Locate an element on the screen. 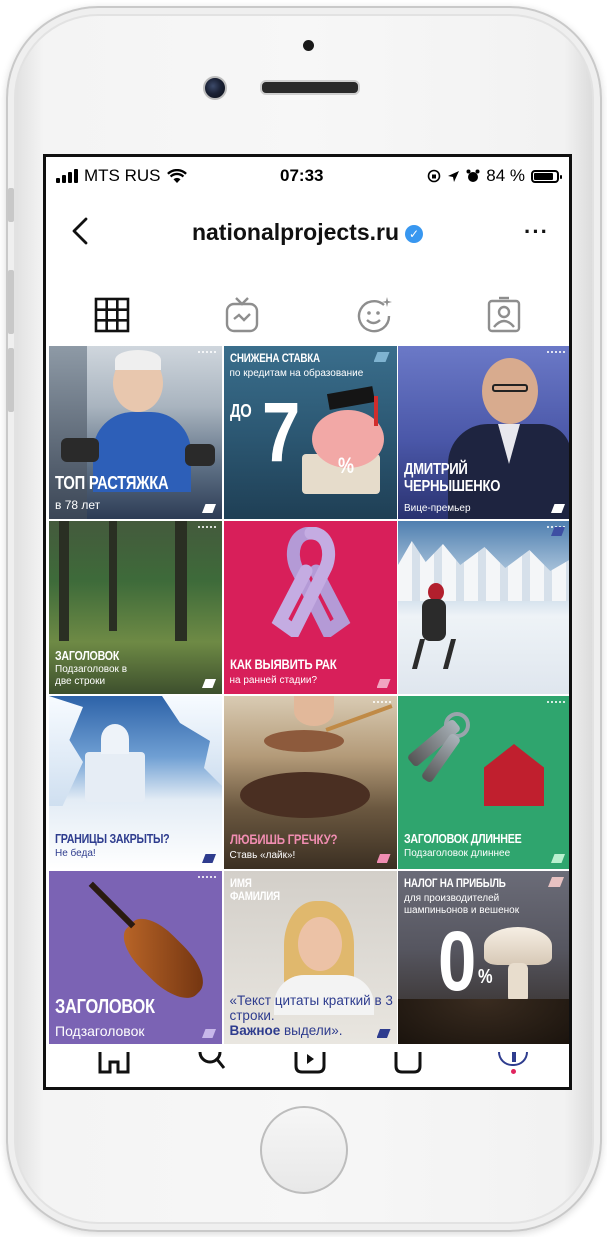 This screenshot has height=1237, width=607. post-title: ЗАГОЛОВОК ДЛИННЕЕ is located at coordinates (463, 838).